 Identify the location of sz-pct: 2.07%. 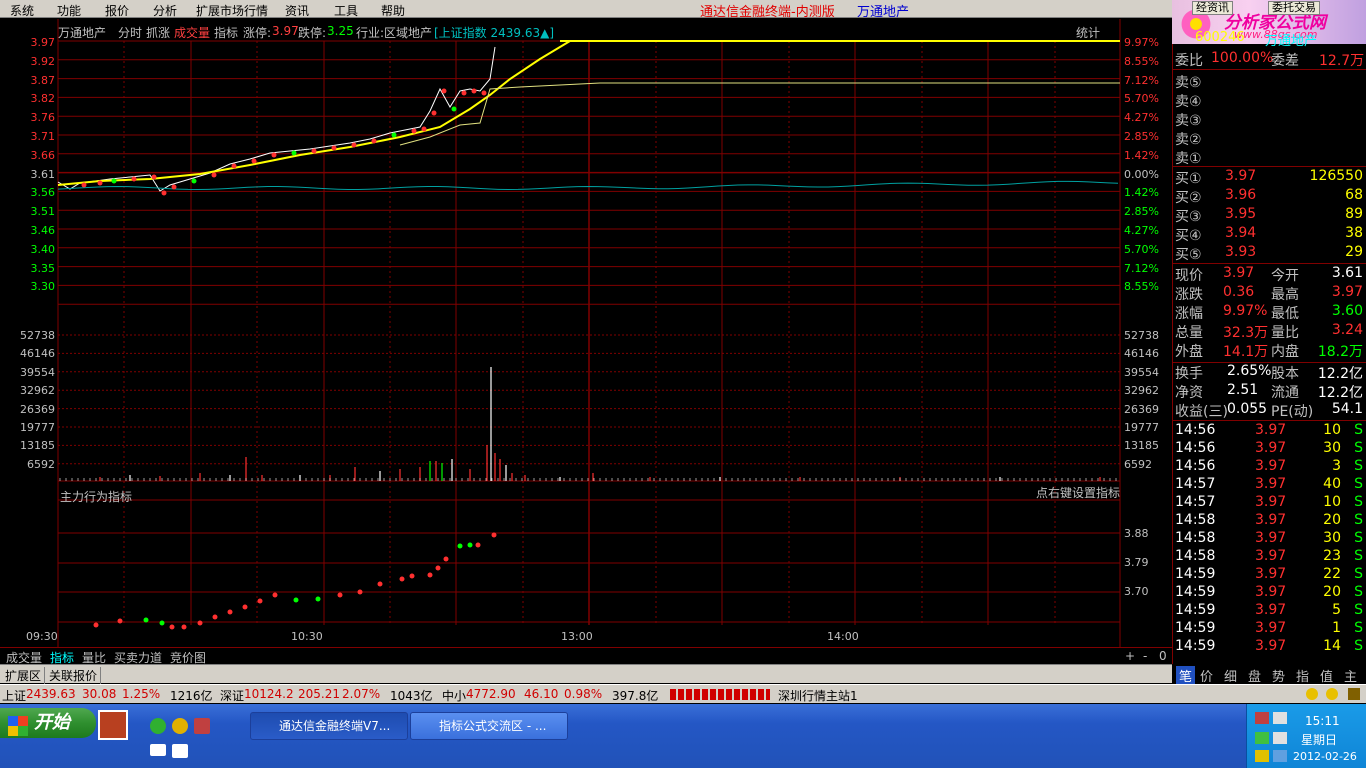
(361, 694).